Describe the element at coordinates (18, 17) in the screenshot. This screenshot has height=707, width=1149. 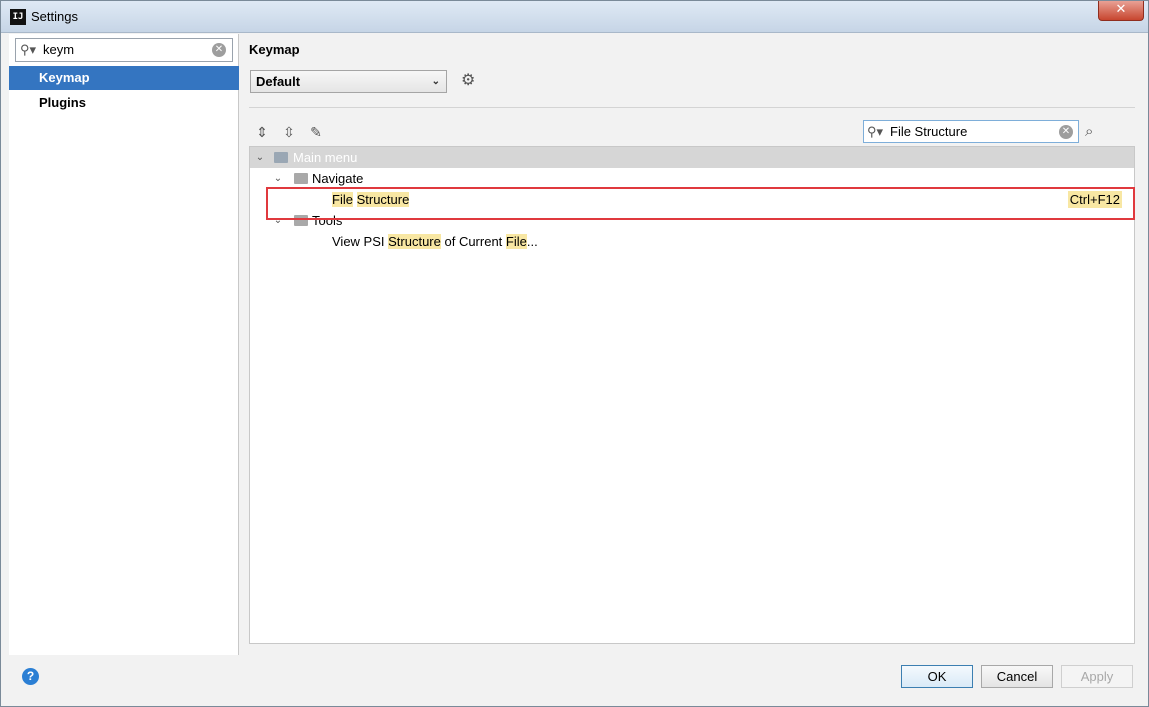
I see `intellij-app-icon: IJ` at that location.